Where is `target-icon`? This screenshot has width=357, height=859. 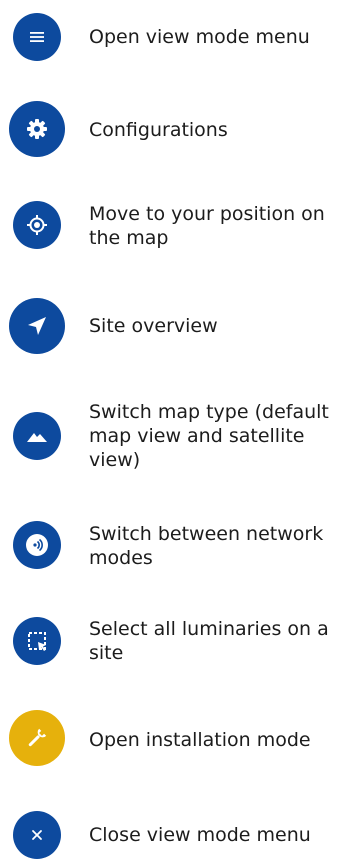 target-icon is located at coordinates (37, 225).